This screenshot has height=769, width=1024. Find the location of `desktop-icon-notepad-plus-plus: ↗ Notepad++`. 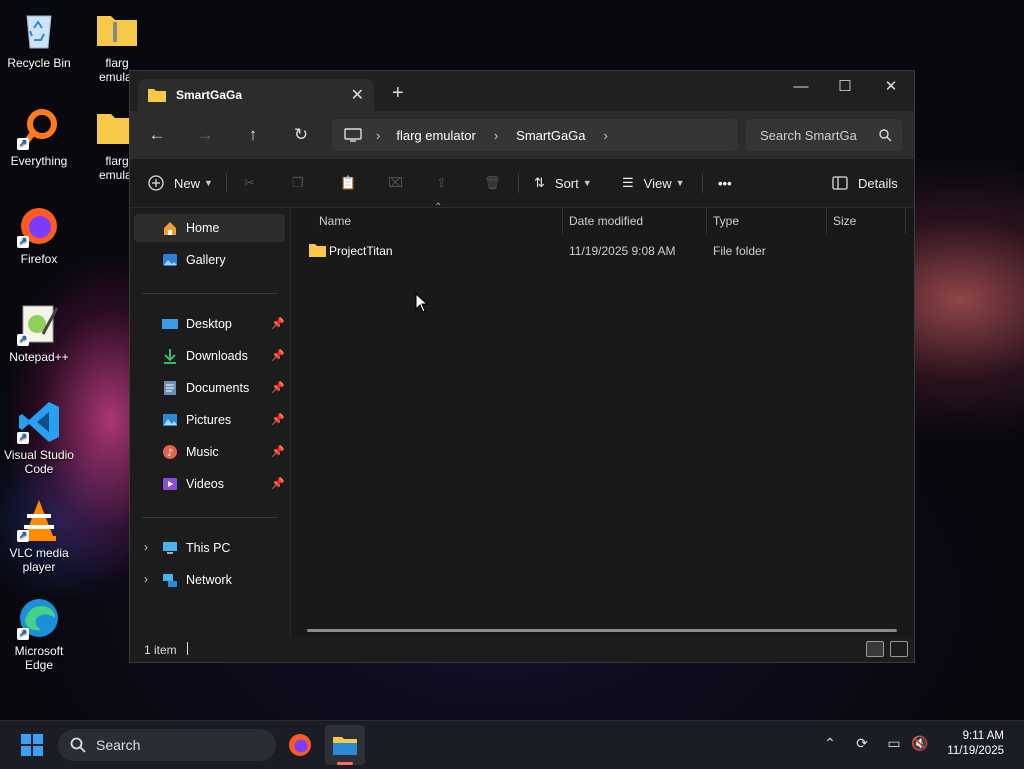

desktop-icon-notepad-plus-plus: ↗ Notepad++ is located at coordinates (39, 333).